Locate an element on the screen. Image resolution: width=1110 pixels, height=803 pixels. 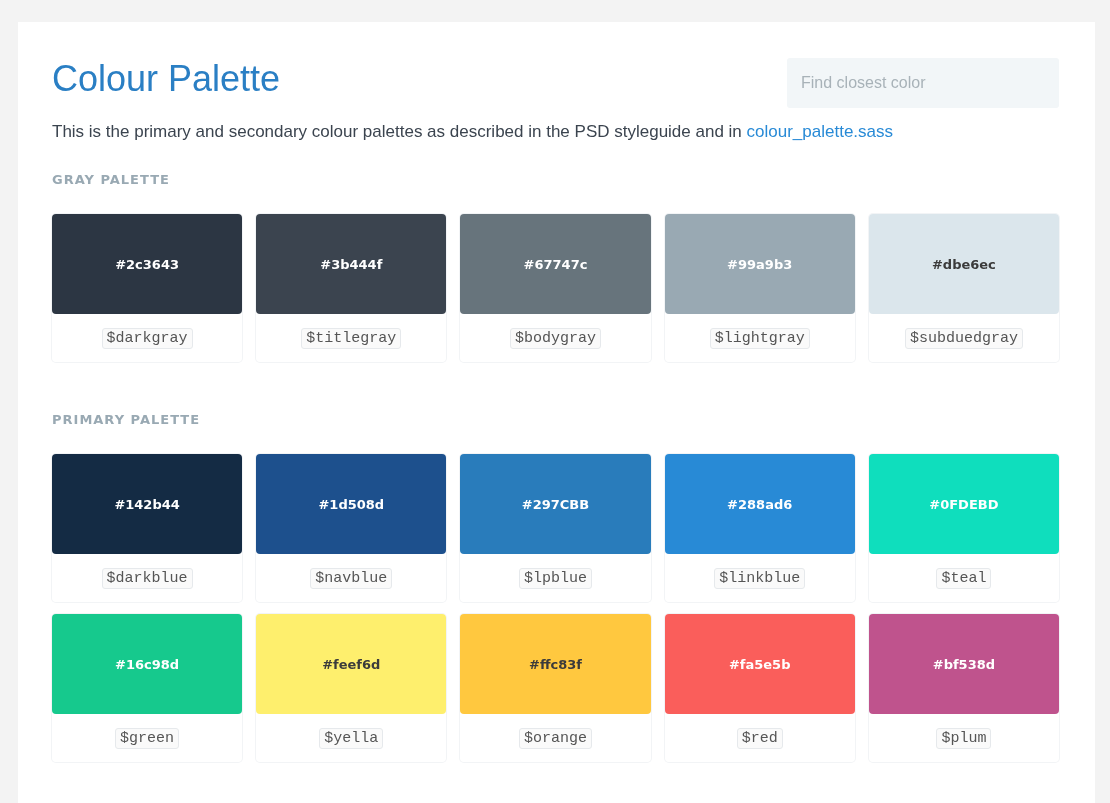
intro-text: This is the primary and secondary colour palettes as described in the PSD styleguide and in colour_palette.sass is located at coordinates (473, 132).